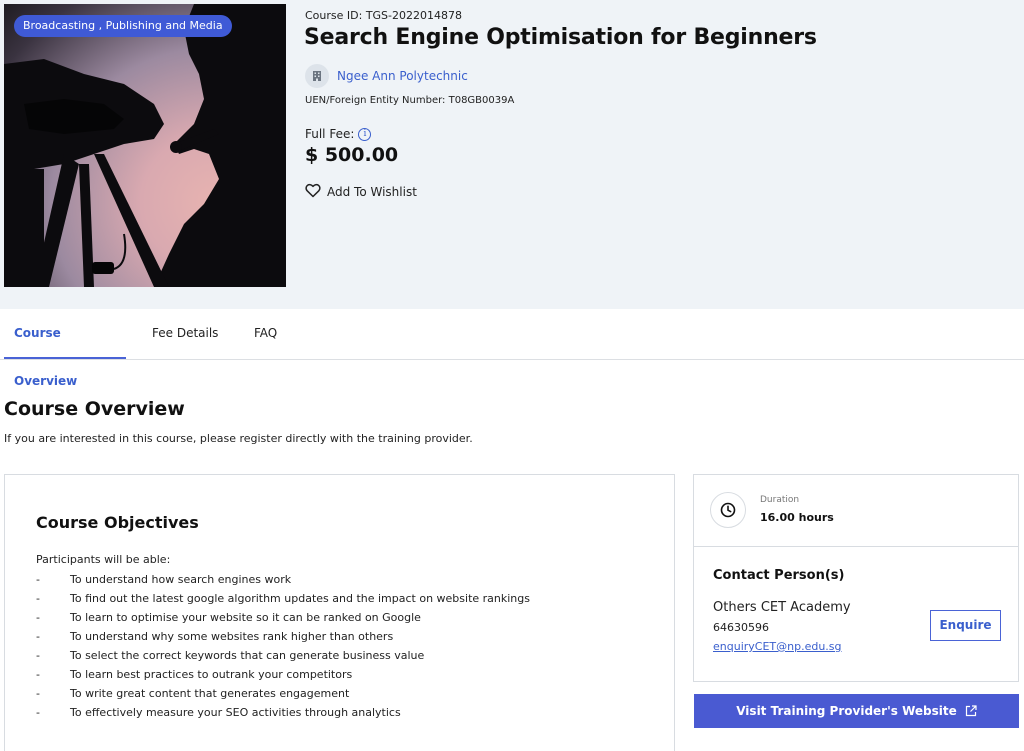 This screenshot has height=751, width=1024. I want to click on tab-fee-details: Fee Details, so click(185, 334).